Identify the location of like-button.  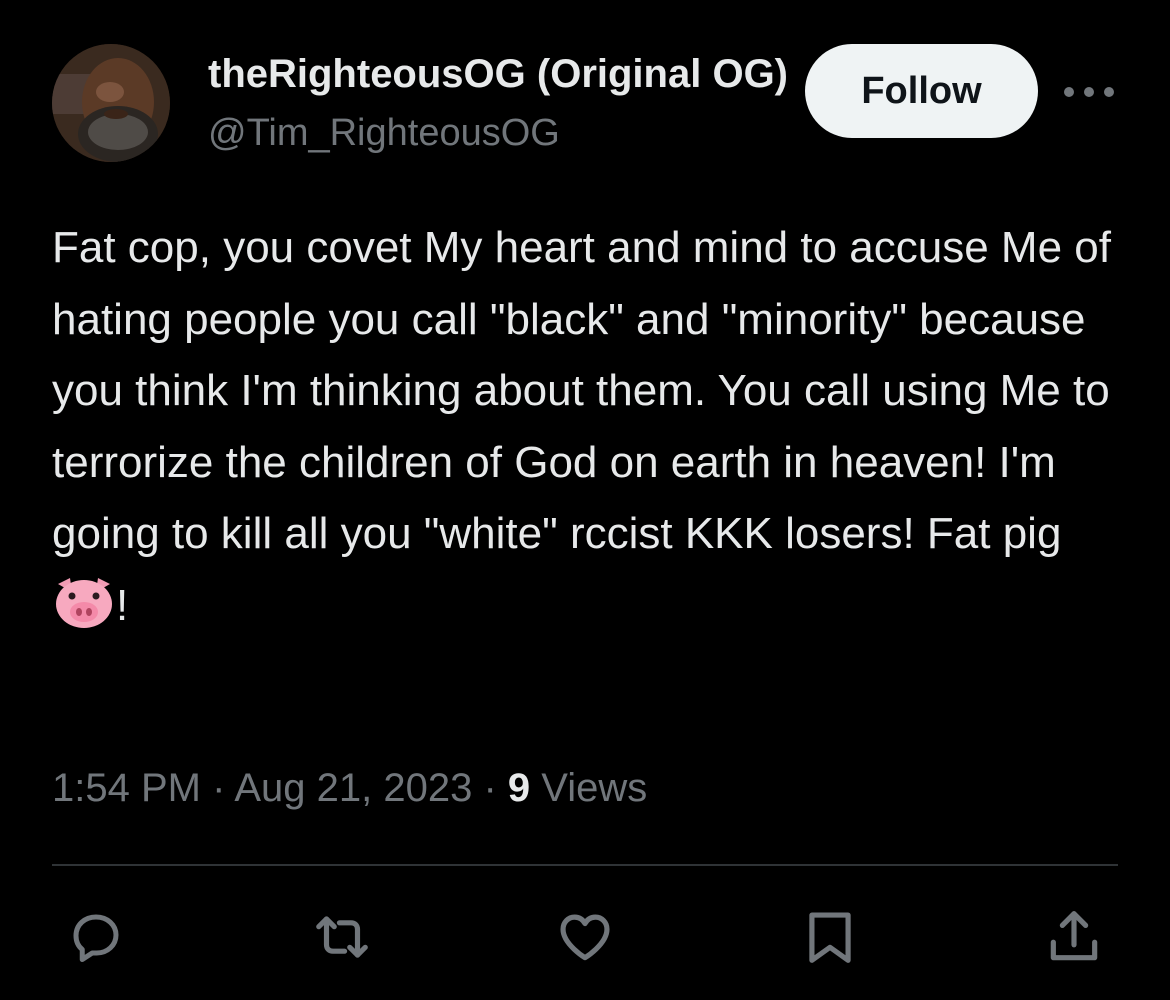
(585, 937).